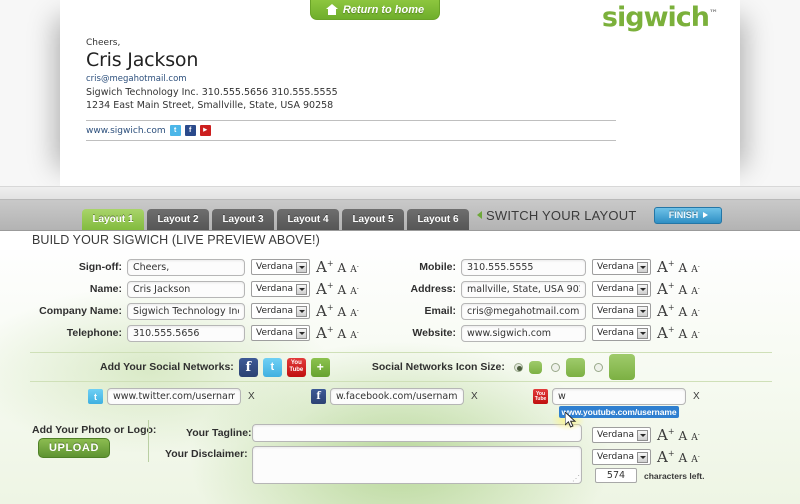 The width and height of the screenshot is (800, 504). Describe the element at coordinates (523, 267) in the screenshot. I see `input-mobile` at that location.